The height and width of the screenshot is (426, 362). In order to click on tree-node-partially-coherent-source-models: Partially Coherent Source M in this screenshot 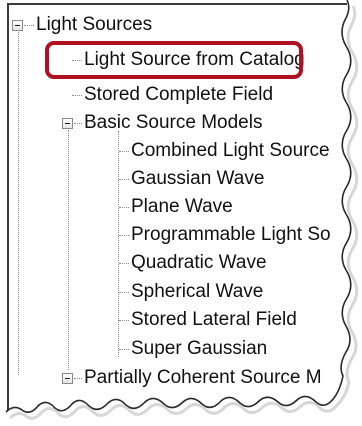, I will do `click(203, 378)`.